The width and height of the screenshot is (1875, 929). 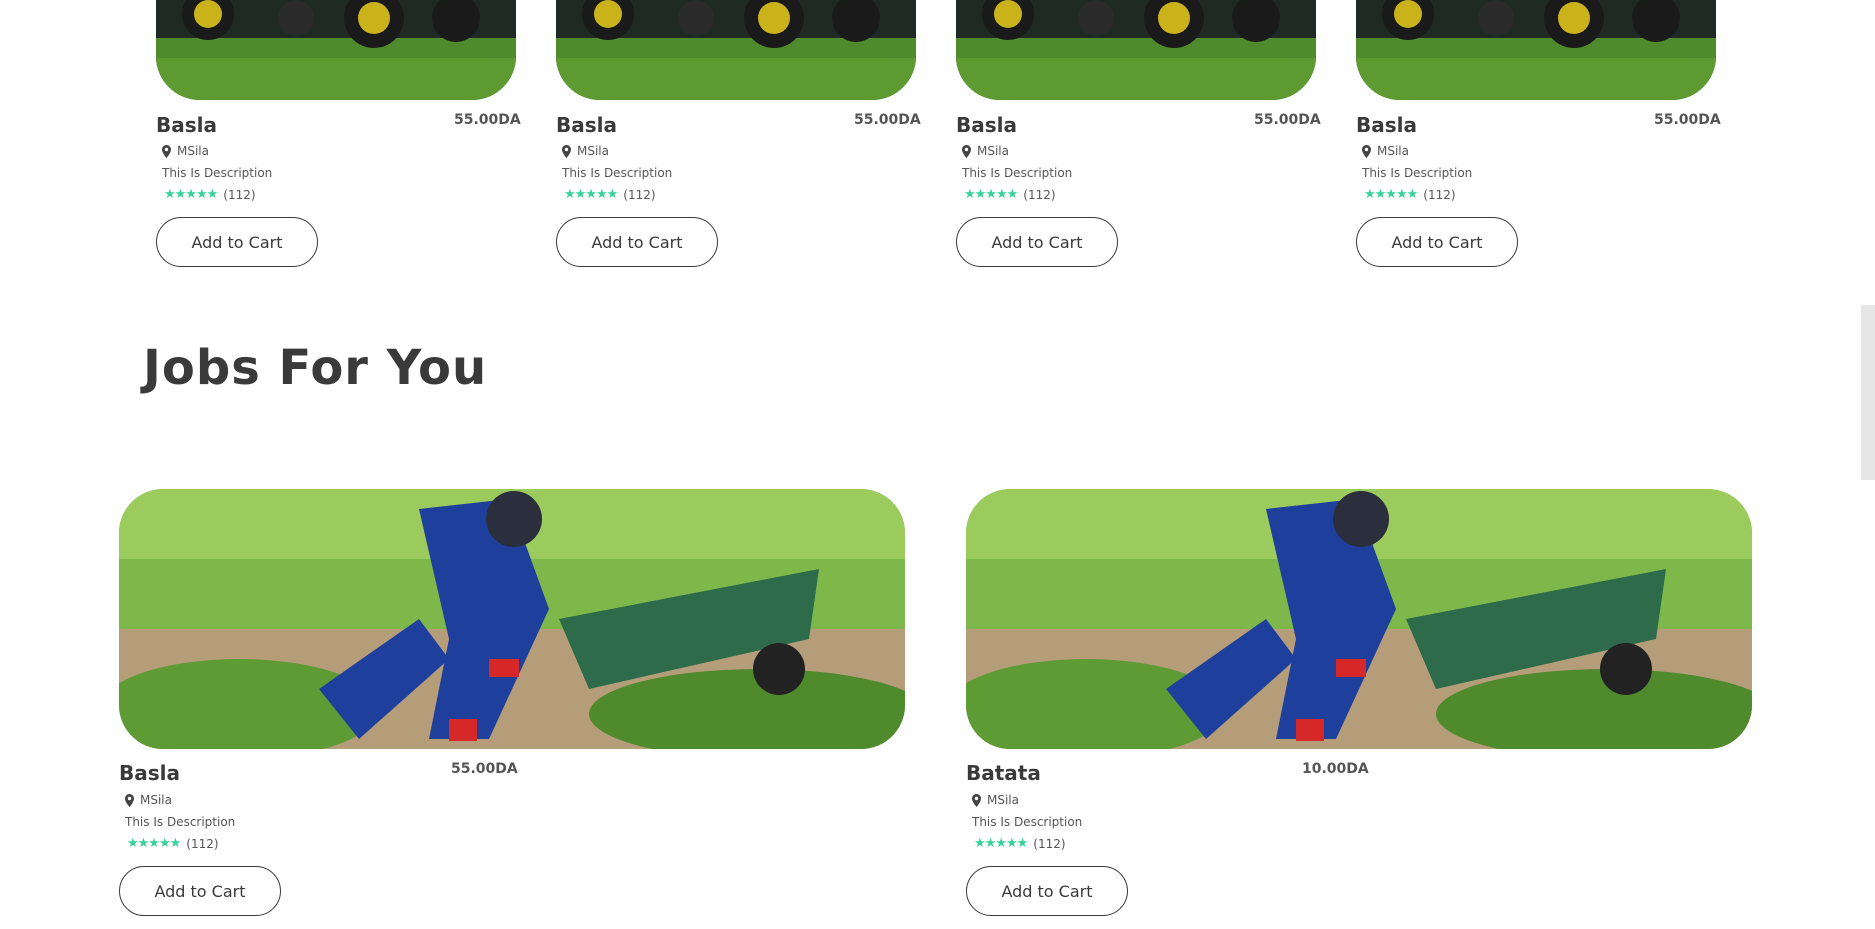 I want to click on job-price: 10.00DA, so click(x=1335, y=769).